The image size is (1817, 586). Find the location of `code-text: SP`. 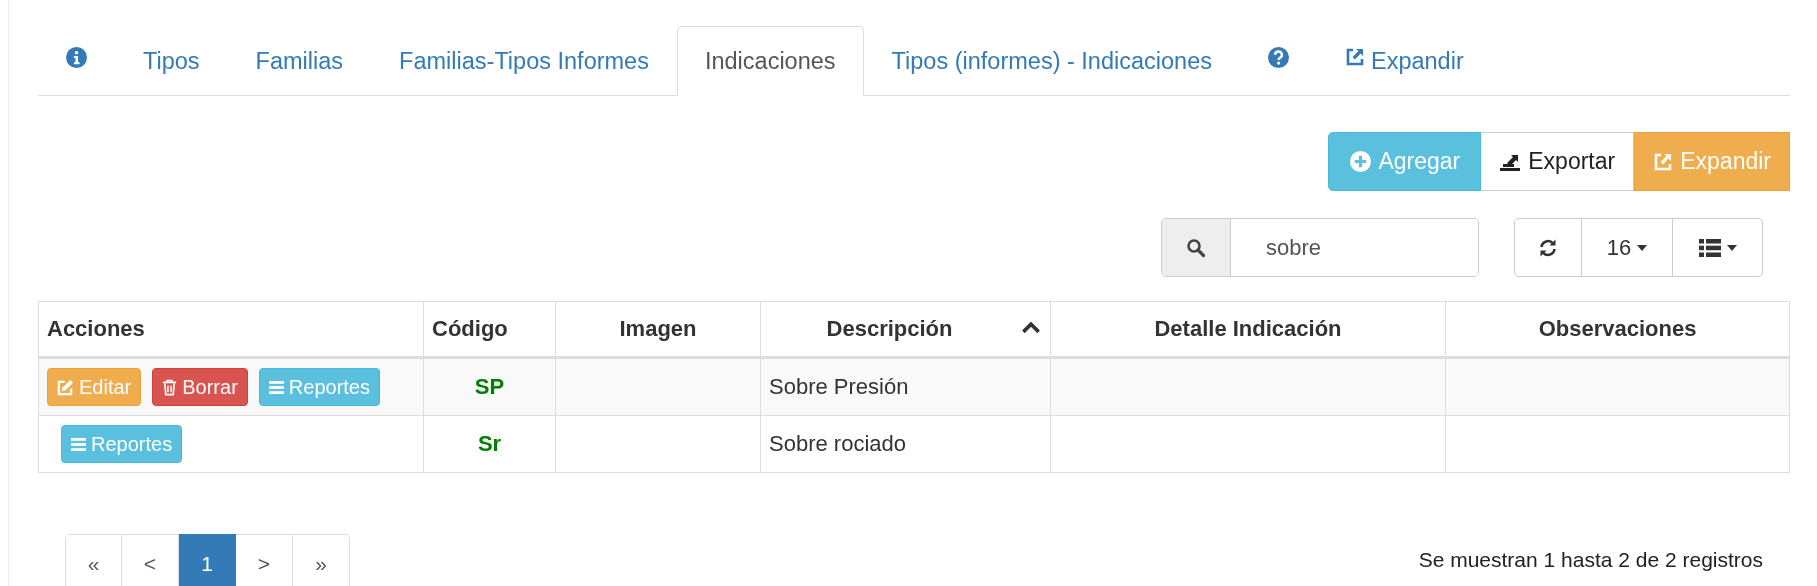

code-text: SP is located at coordinates (489, 386).